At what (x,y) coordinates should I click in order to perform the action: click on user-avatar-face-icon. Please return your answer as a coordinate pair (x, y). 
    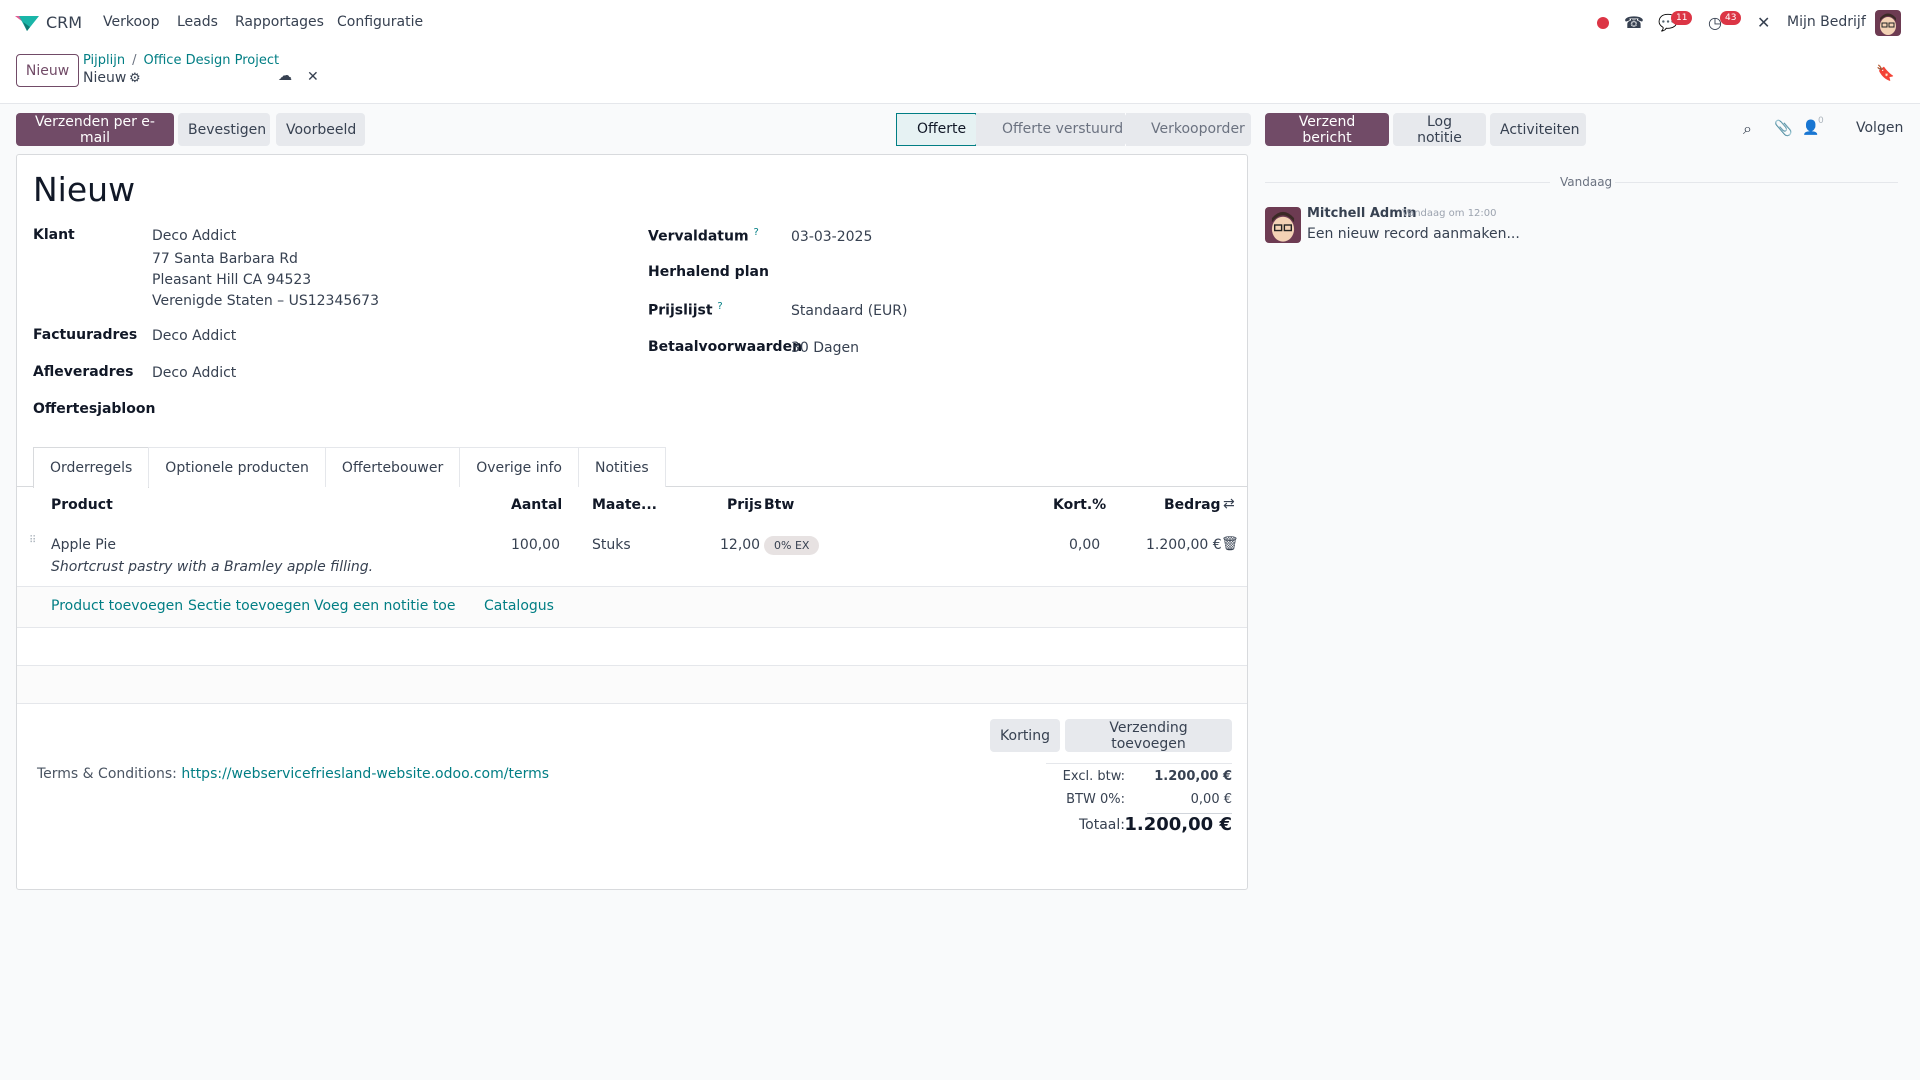
    Looking at the image, I should click on (1888, 24).